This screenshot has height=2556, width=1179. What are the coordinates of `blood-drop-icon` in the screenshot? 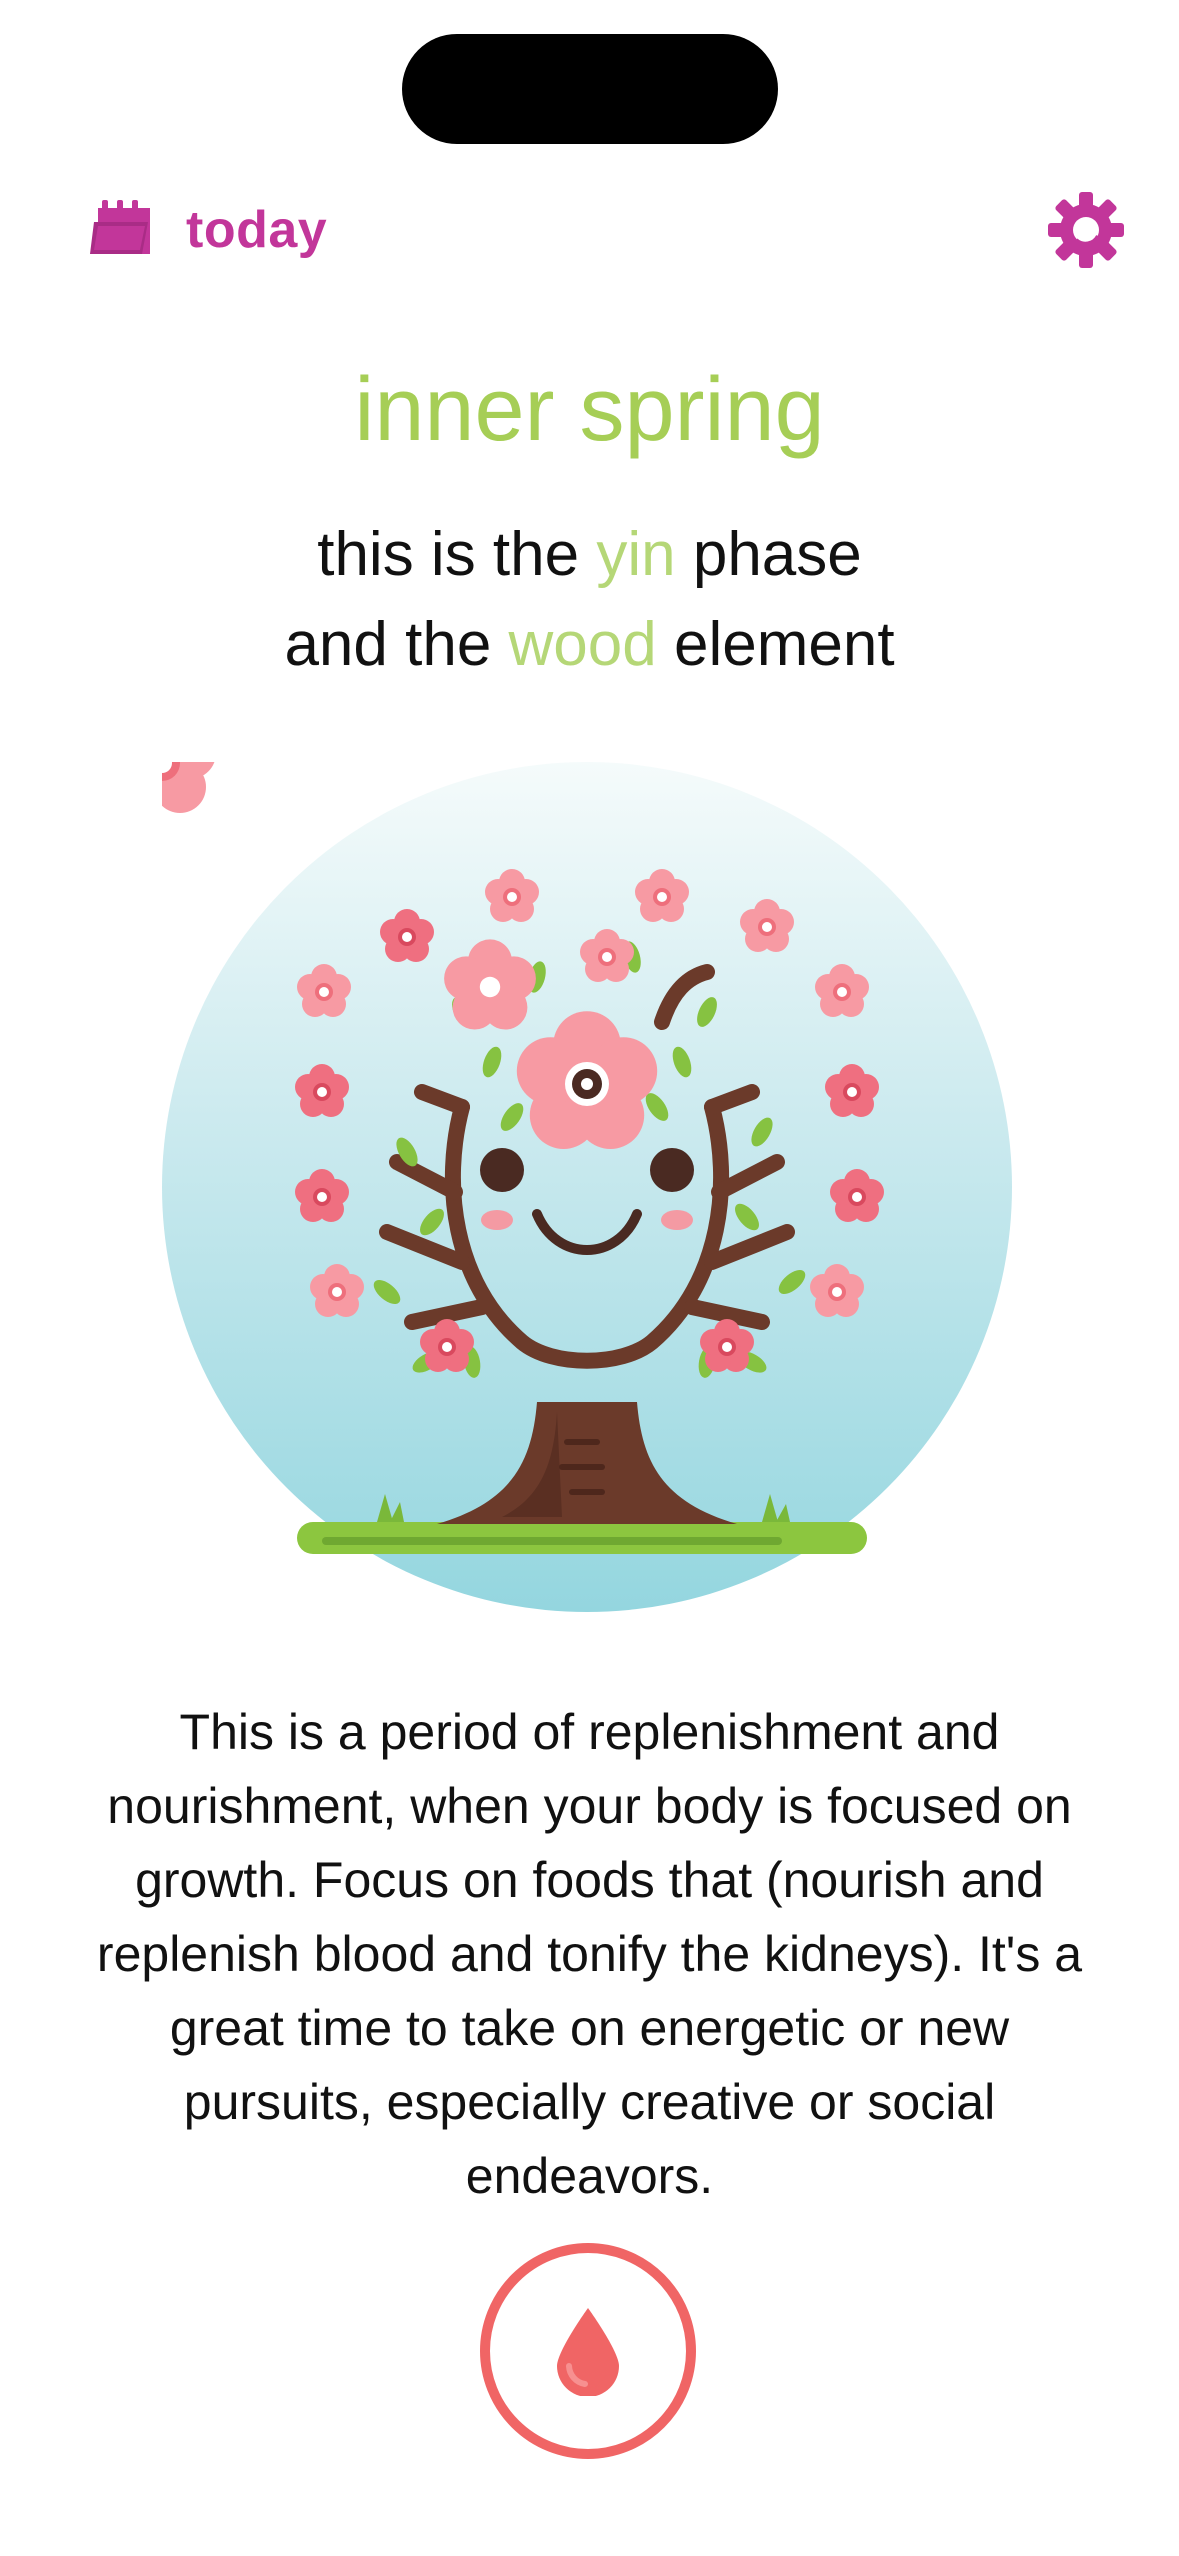 It's located at (588, 2352).